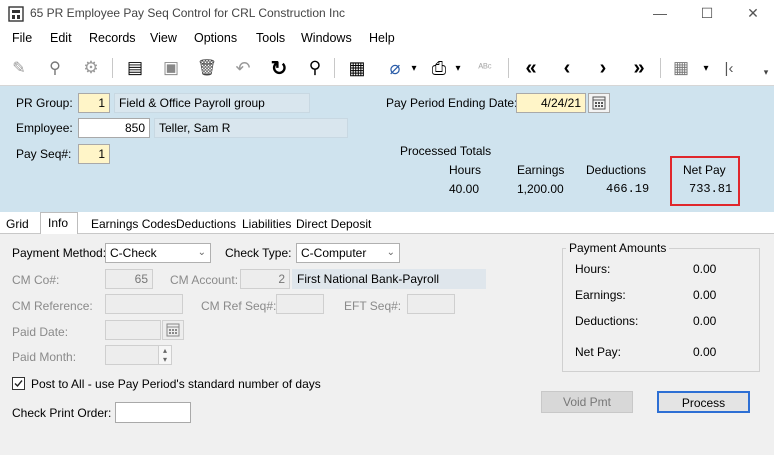  I want to click on tab-grid: Grid, so click(17, 224).